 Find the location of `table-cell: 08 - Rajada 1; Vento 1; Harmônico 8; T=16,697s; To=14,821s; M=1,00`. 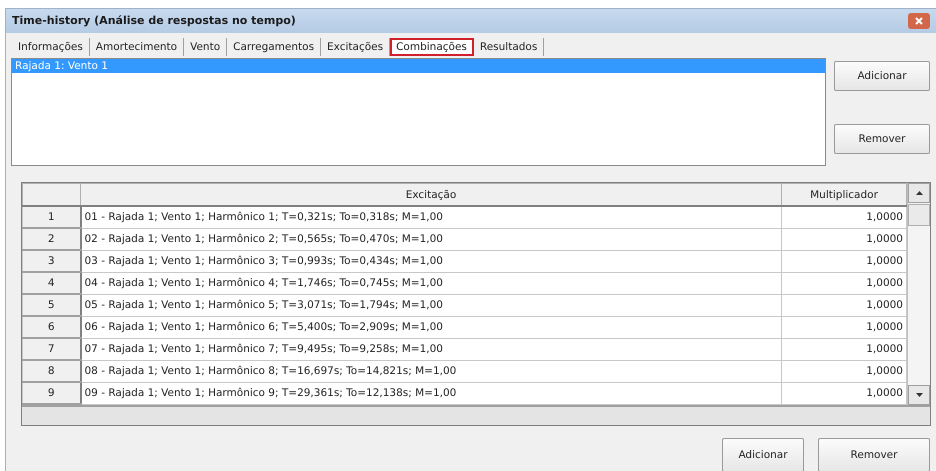

table-cell: 08 - Rajada 1; Vento 1; Harmônico 8; T=16,697s; To=14,821s; M=1,00 is located at coordinates (431, 371).